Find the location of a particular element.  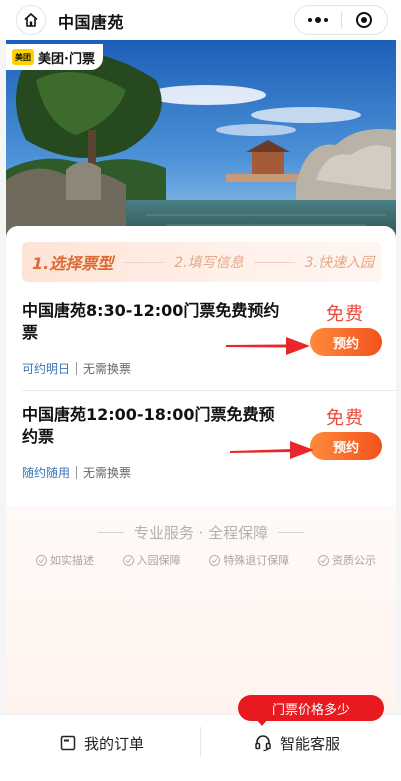

meituan-brand-tag: 美团 美团·门票 is located at coordinates (54, 57).